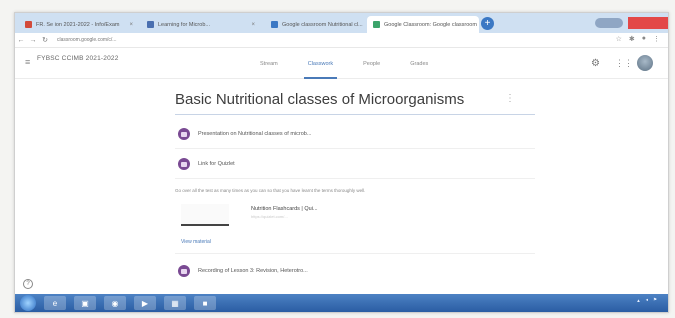 The height and width of the screenshot is (318, 675). What do you see at coordinates (55, 303) in the screenshot?
I see `internet-explorer-icon: e` at bounding box center [55, 303].